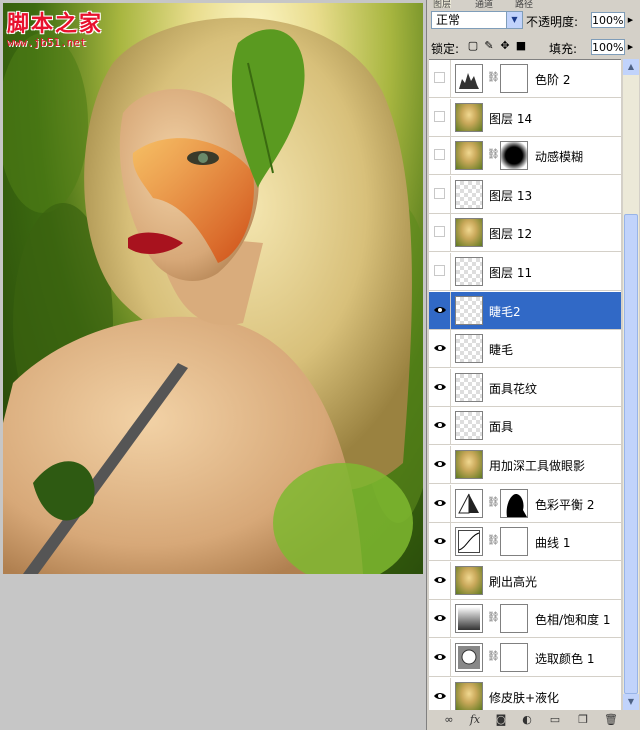 Image resolution: width=640 pixels, height=730 pixels. I want to click on new-group-icon: ▭, so click(555, 720).